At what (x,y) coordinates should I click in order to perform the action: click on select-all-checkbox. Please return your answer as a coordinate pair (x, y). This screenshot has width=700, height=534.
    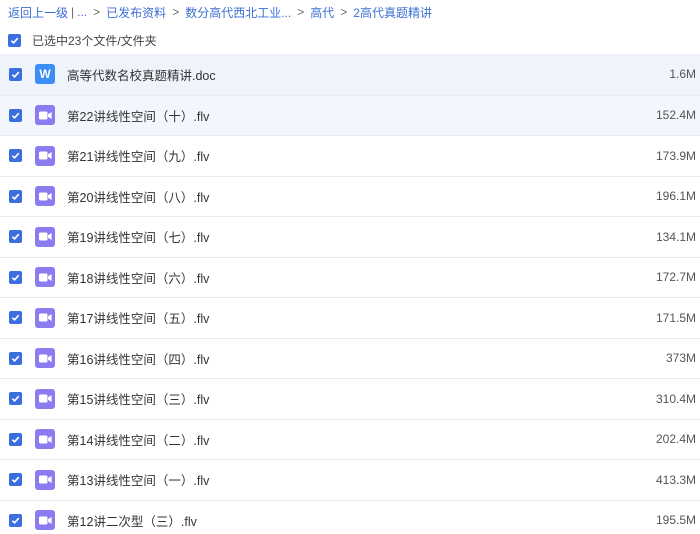
    Looking at the image, I should click on (14, 40).